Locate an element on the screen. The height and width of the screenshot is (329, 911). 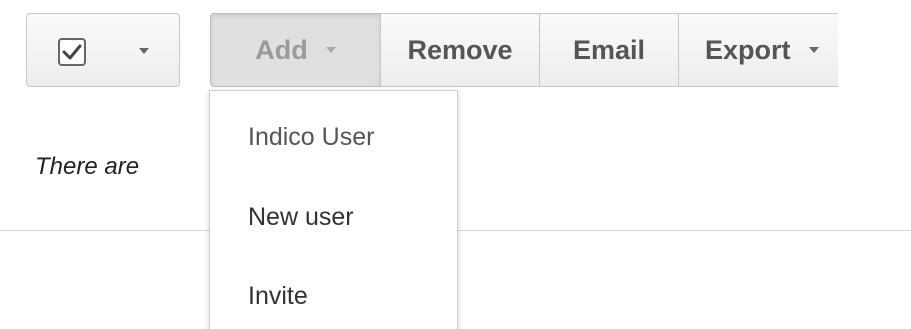
menu-item-new-user: New user is located at coordinates (301, 217).